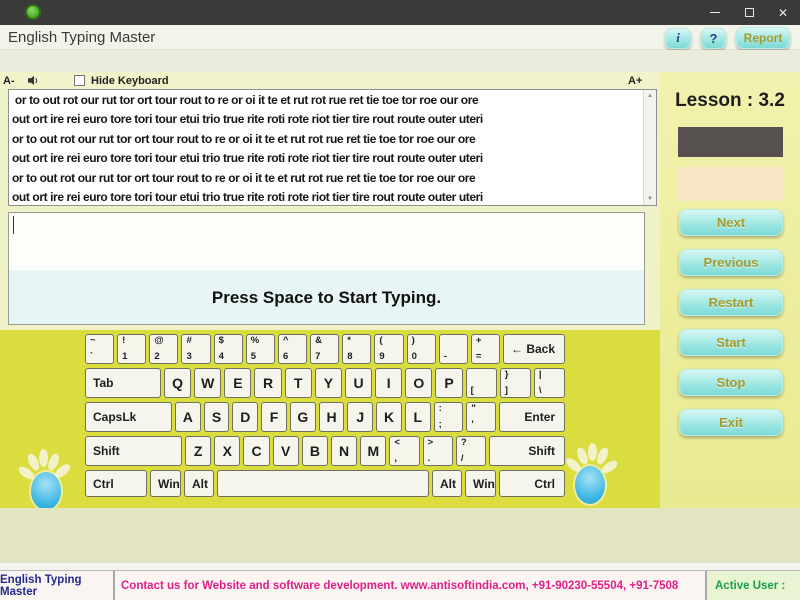  Describe the element at coordinates (128, 417) in the screenshot. I see `key-caps: CapsLk` at that location.